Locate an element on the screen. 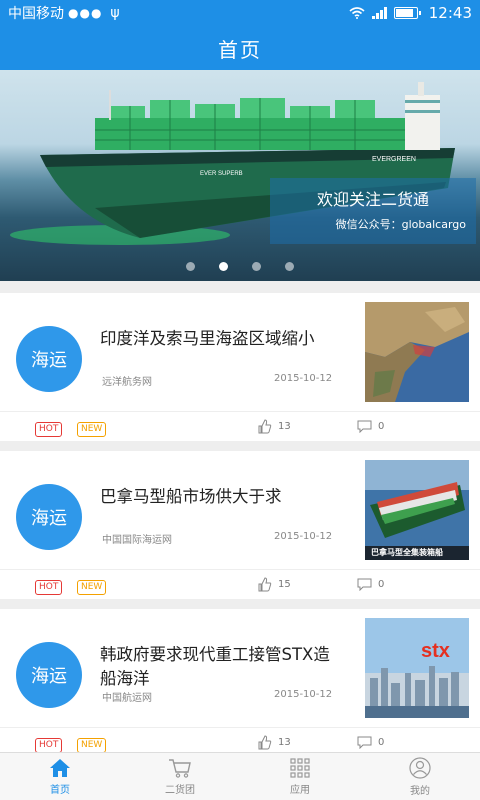 Image resolution: width=480 pixels, height=800 pixels. carrier-name: 中国移动 is located at coordinates (36, 14).